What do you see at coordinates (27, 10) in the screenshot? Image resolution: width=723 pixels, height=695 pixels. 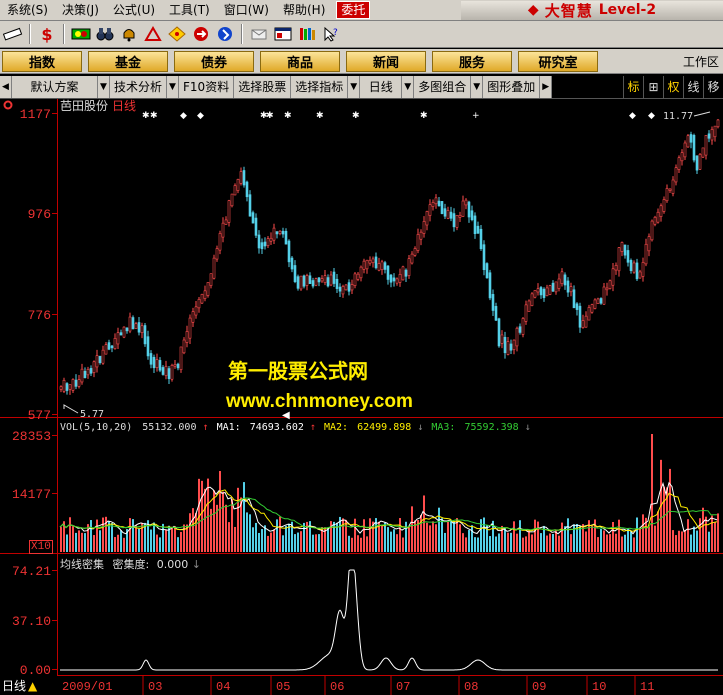 I see `menu-system: 系统(S)` at bounding box center [27, 10].